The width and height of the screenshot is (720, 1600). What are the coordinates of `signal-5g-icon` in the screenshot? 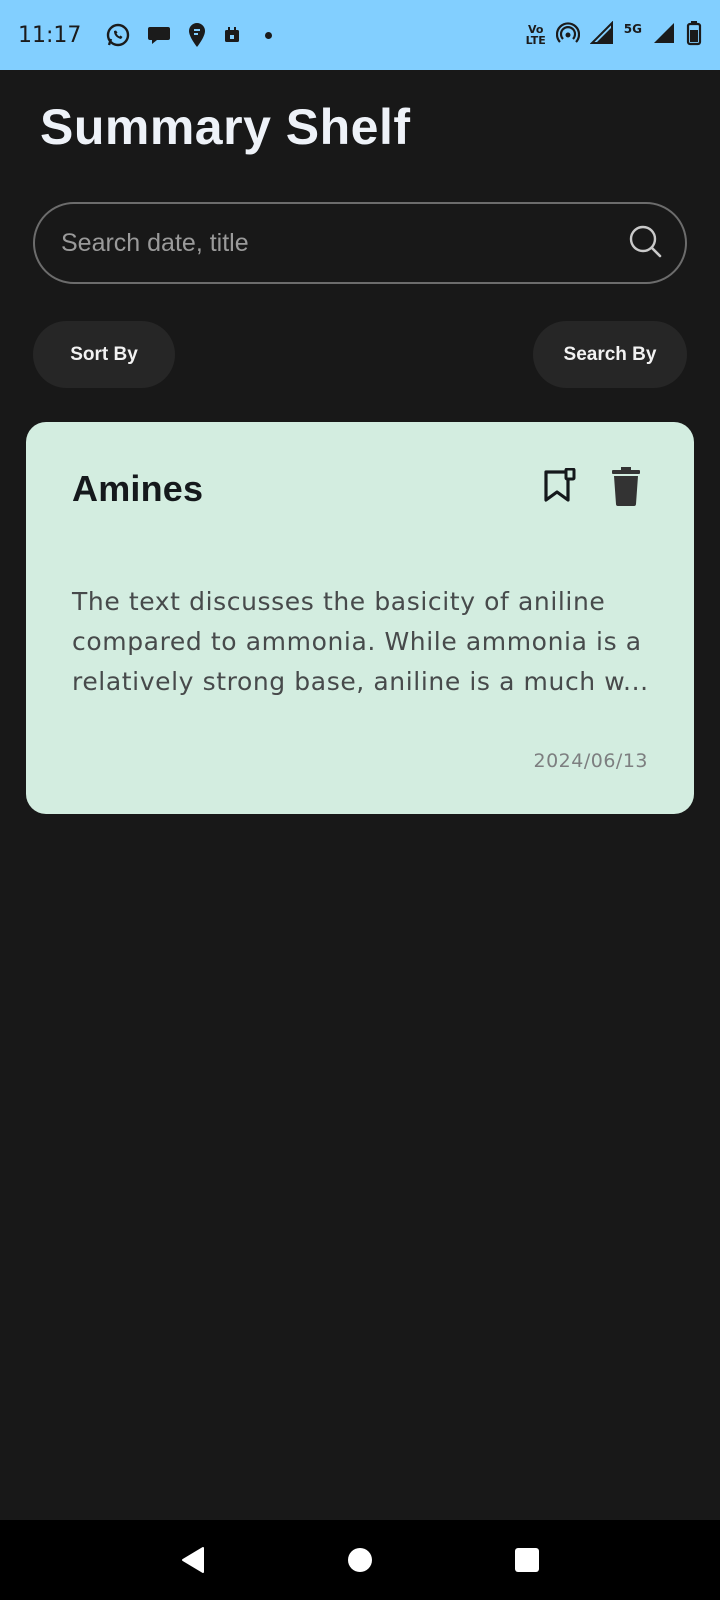 It's located at (664, 35).